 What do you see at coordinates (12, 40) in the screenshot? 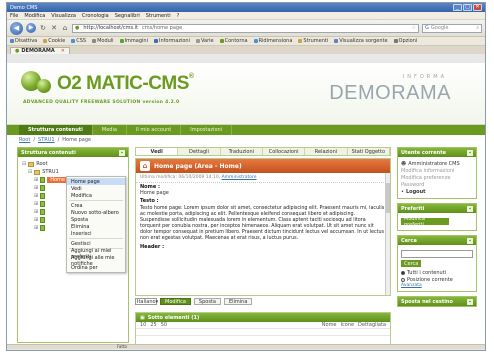
I see `bookmark-icon` at bounding box center [12, 40].